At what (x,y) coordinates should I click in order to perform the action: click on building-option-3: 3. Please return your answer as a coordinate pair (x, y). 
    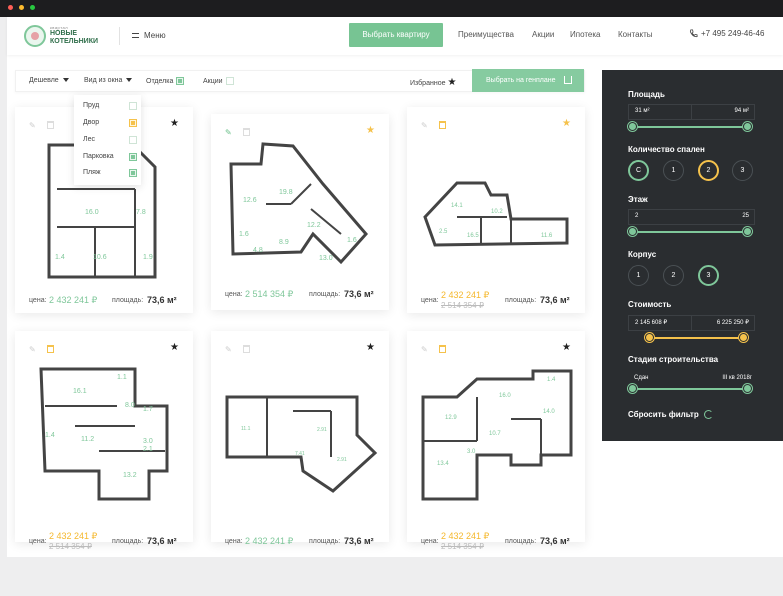
    Looking at the image, I should click on (708, 275).